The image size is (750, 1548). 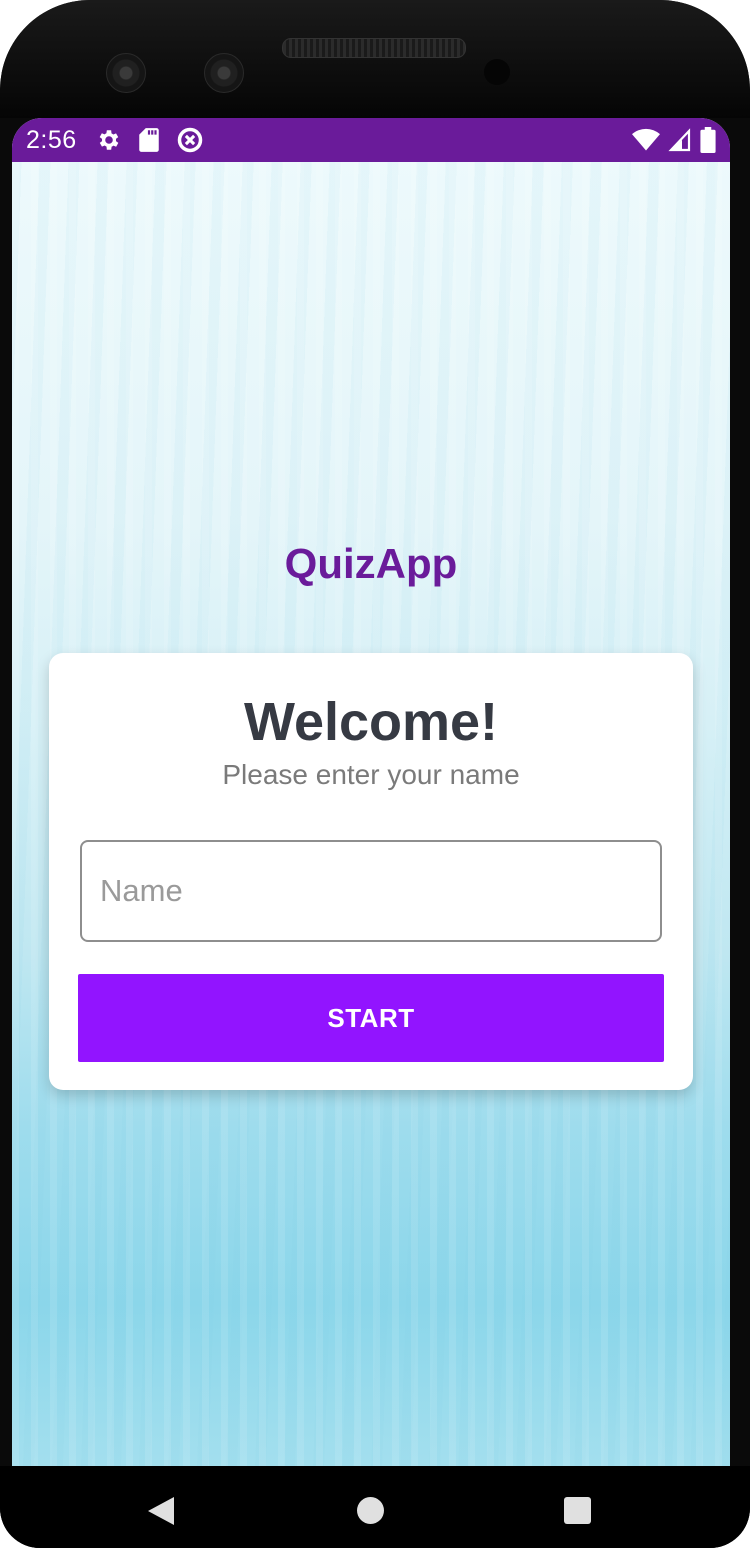 I want to click on cell-signal-icon, so click(x=679, y=140).